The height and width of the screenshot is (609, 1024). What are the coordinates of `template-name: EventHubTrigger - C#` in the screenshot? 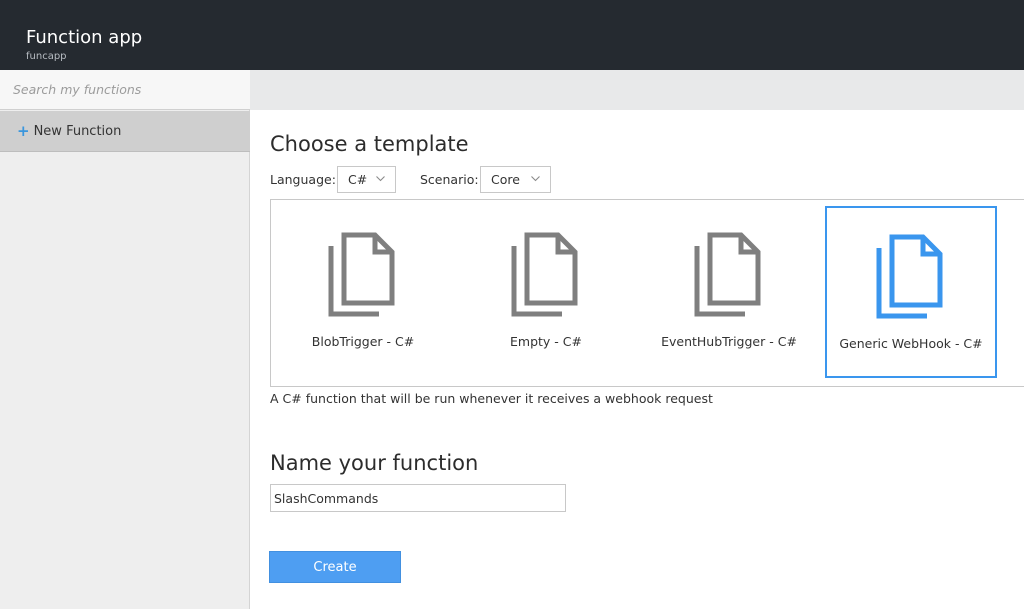 It's located at (729, 341).